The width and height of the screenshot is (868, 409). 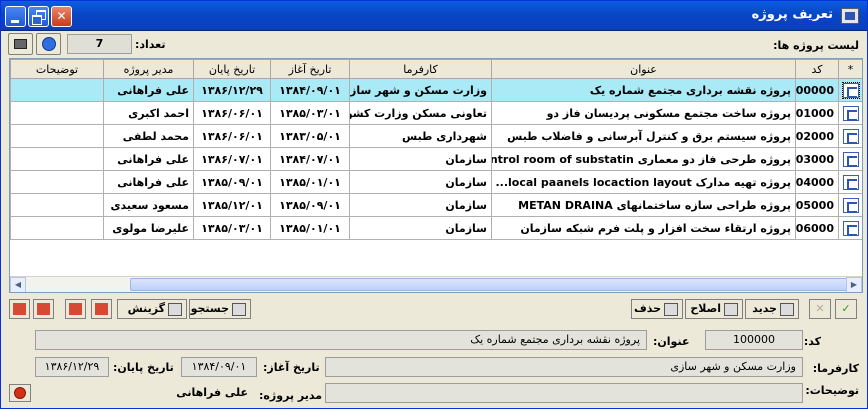 What do you see at coordinates (643, 205) in the screenshot?
I see `cell-title: پروژه طراحی سازه ساختمانهای METAN DRAINA` at bounding box center [643, 205].